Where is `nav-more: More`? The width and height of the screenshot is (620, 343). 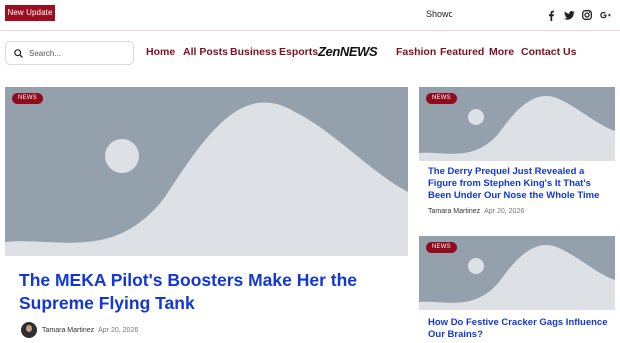 nav-more: More is located at coordinates (501, 52).